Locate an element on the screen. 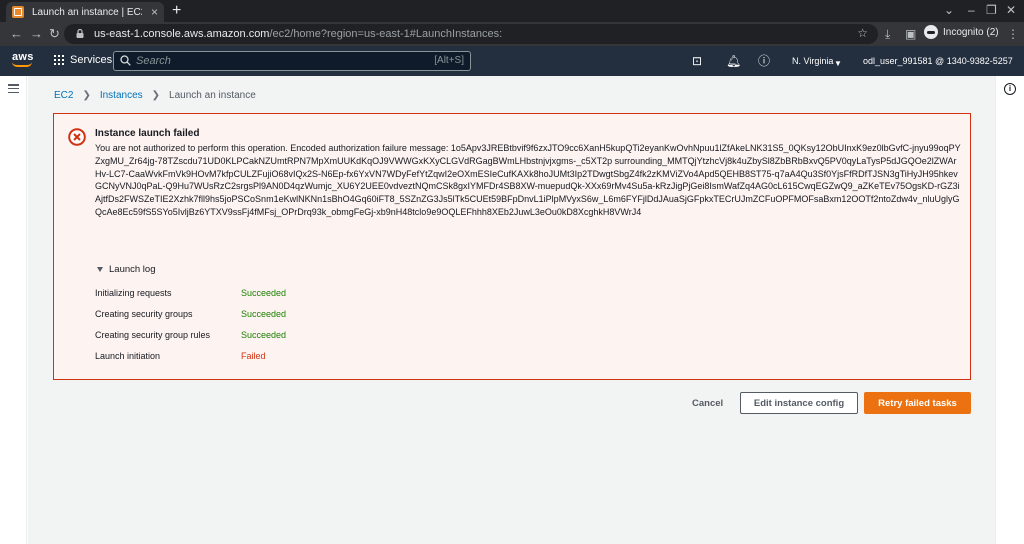  close-window-icon: ✕ is located at coordinates (1011, 10).